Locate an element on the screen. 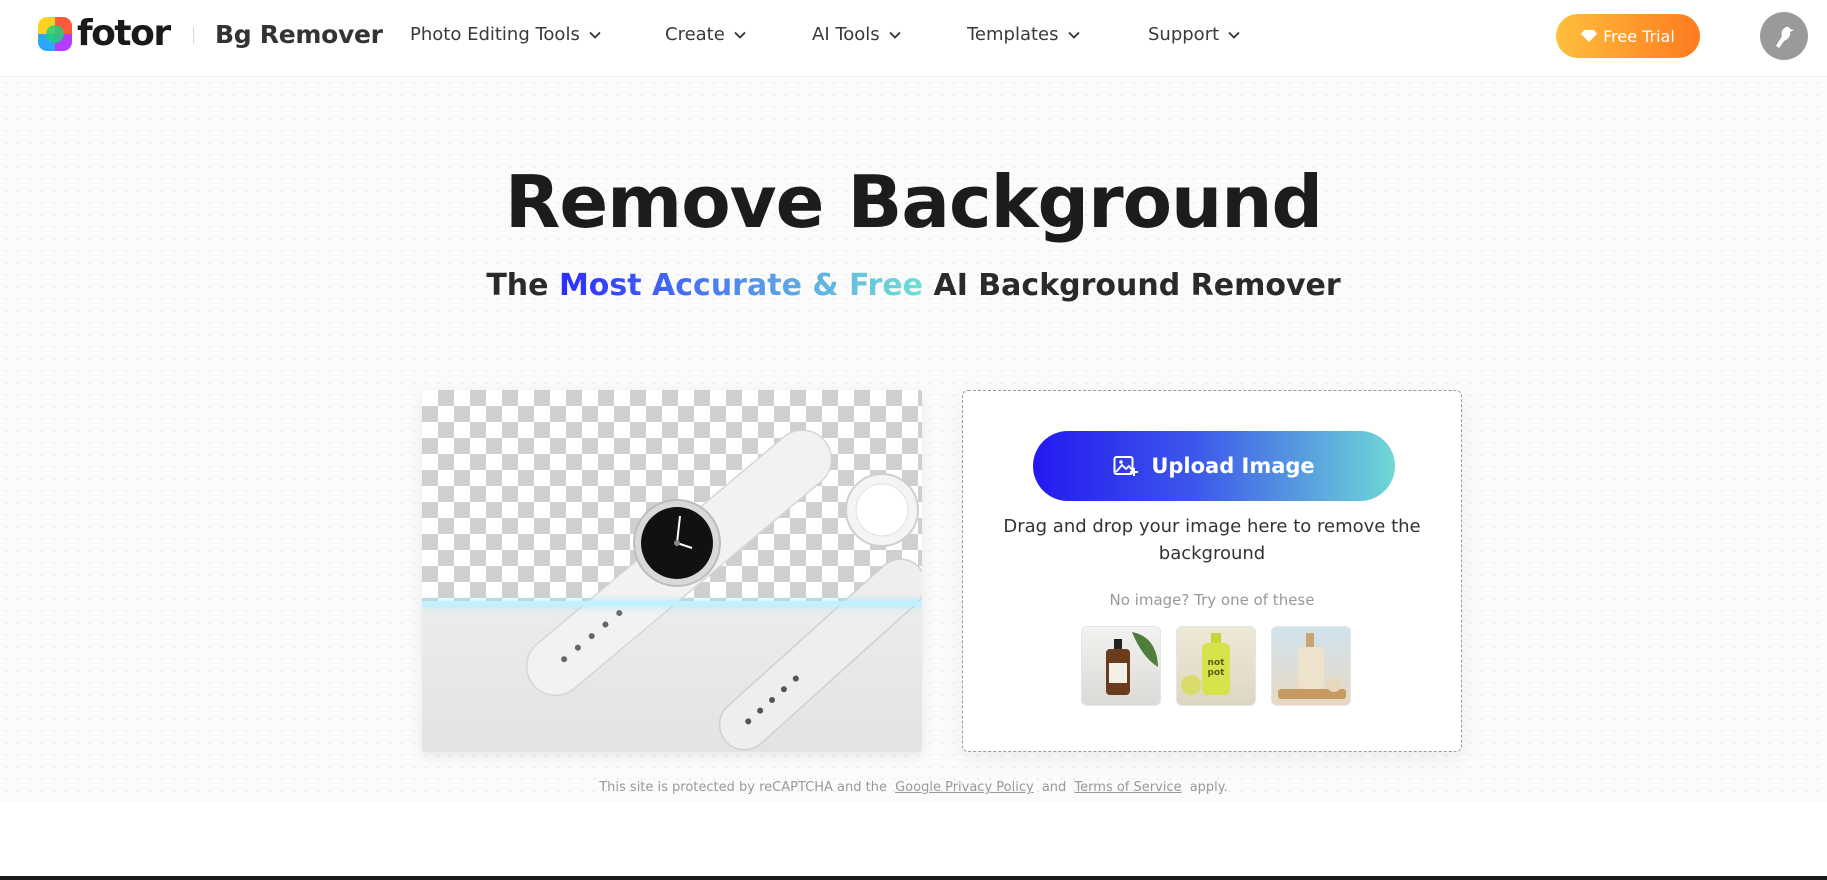 Image resolution: width=1827 pixels, height=880 pixels. page-title: Remove Background is located at coordinates (913, 202).